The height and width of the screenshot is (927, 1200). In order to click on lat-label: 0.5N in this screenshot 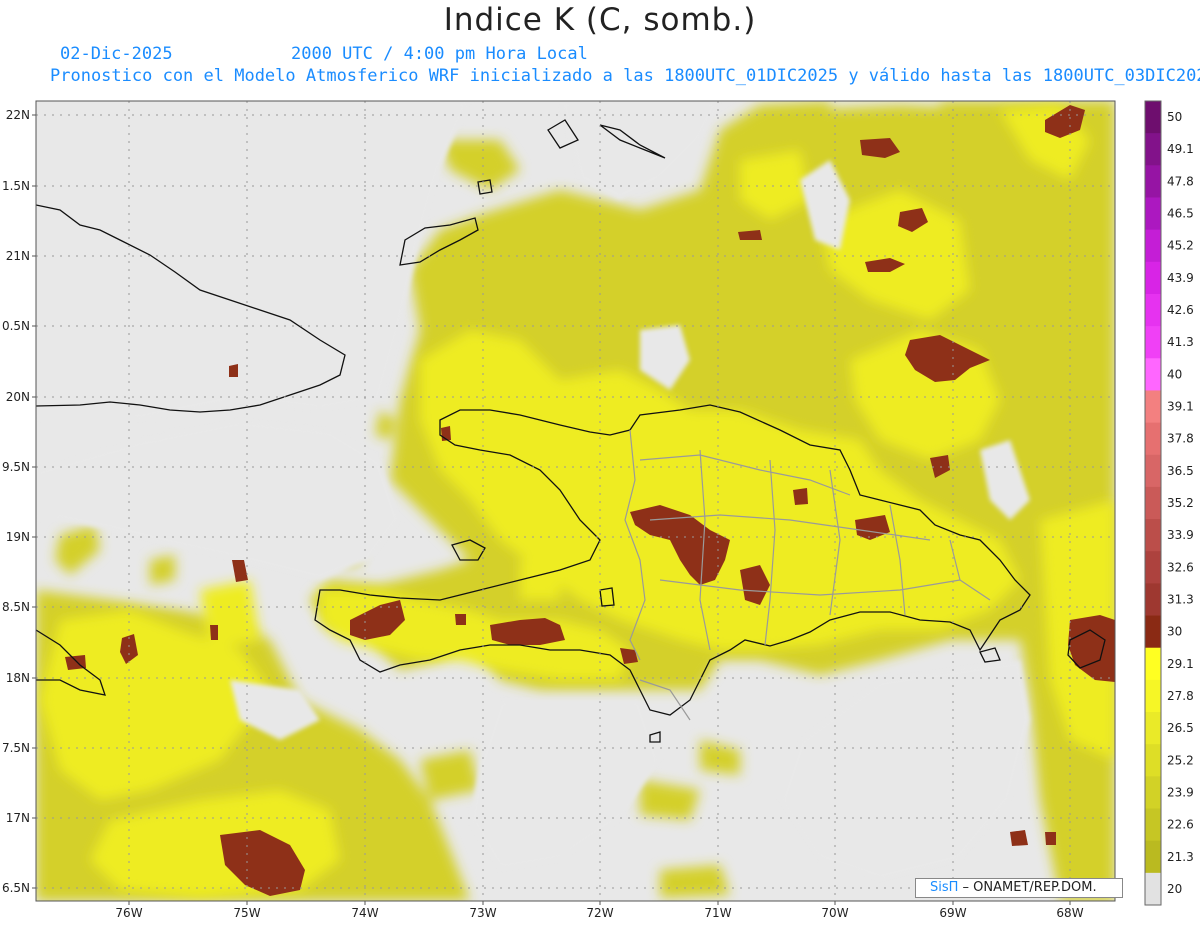, I will do `click(16, 326)`.